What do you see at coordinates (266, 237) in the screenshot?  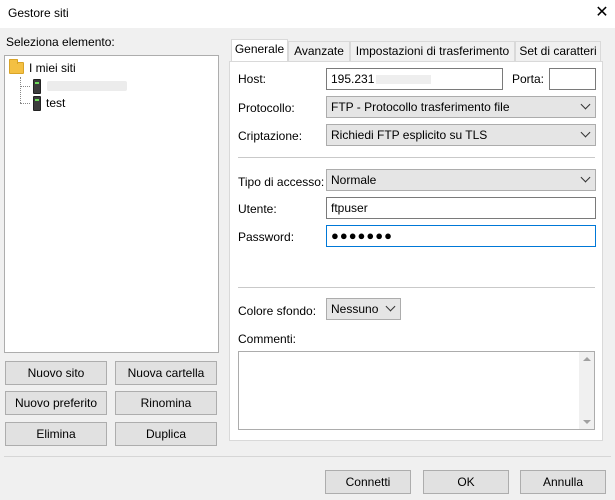 I see `password-label: Password:` at bounding box center [266, 237].